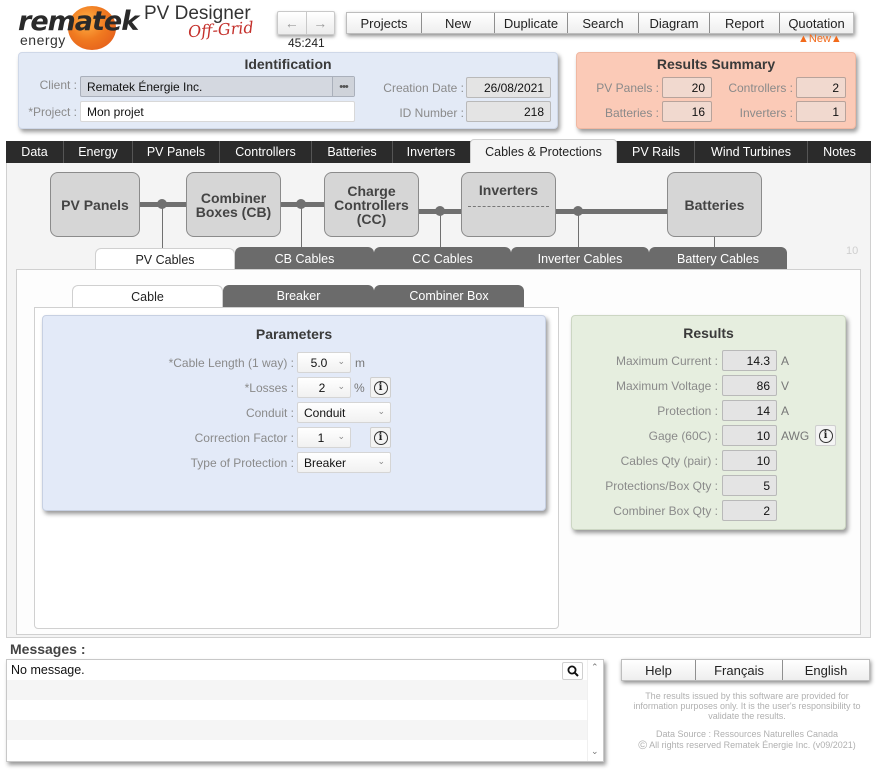  I want to click on parameters-title: Parameters, so click(294, 334).